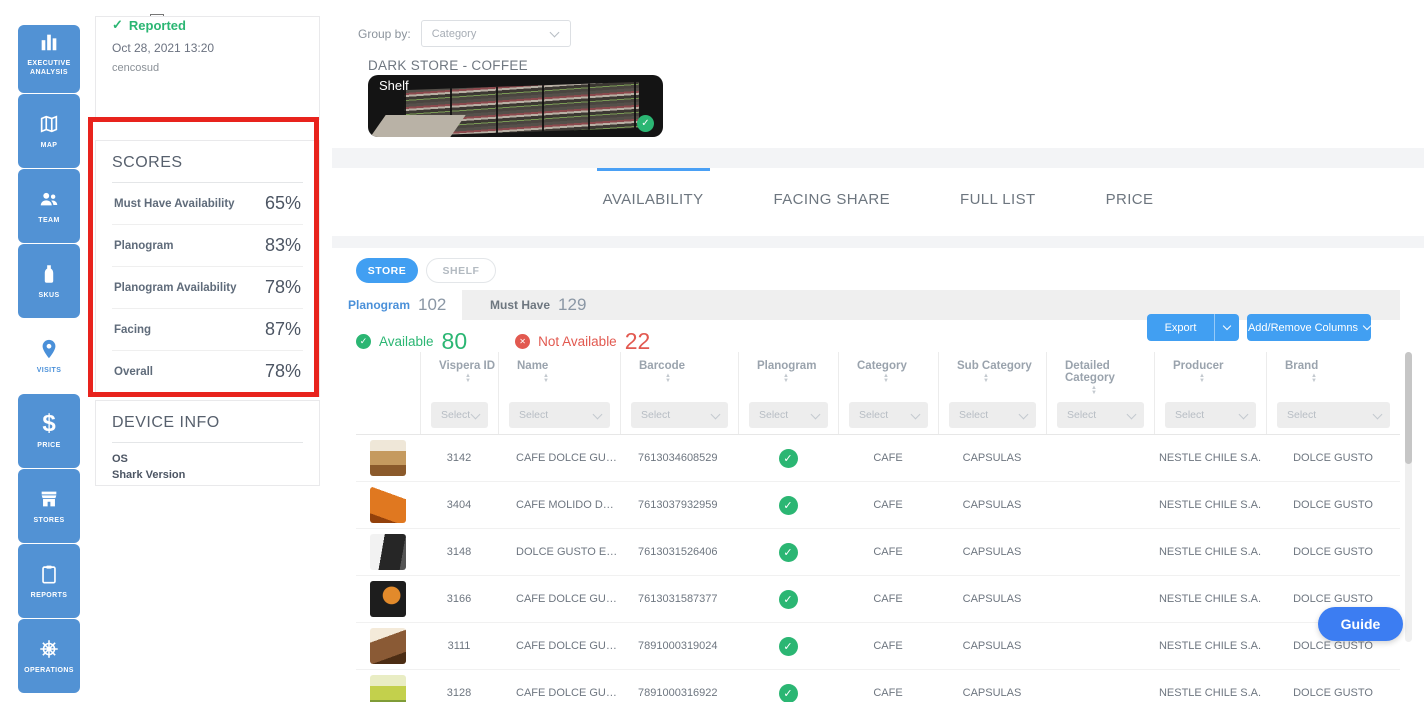 This screenshot has height=702, width=1424. I want to click on device-info-panel: DEVICE INFO OS Shark Version, so click(207, 443).